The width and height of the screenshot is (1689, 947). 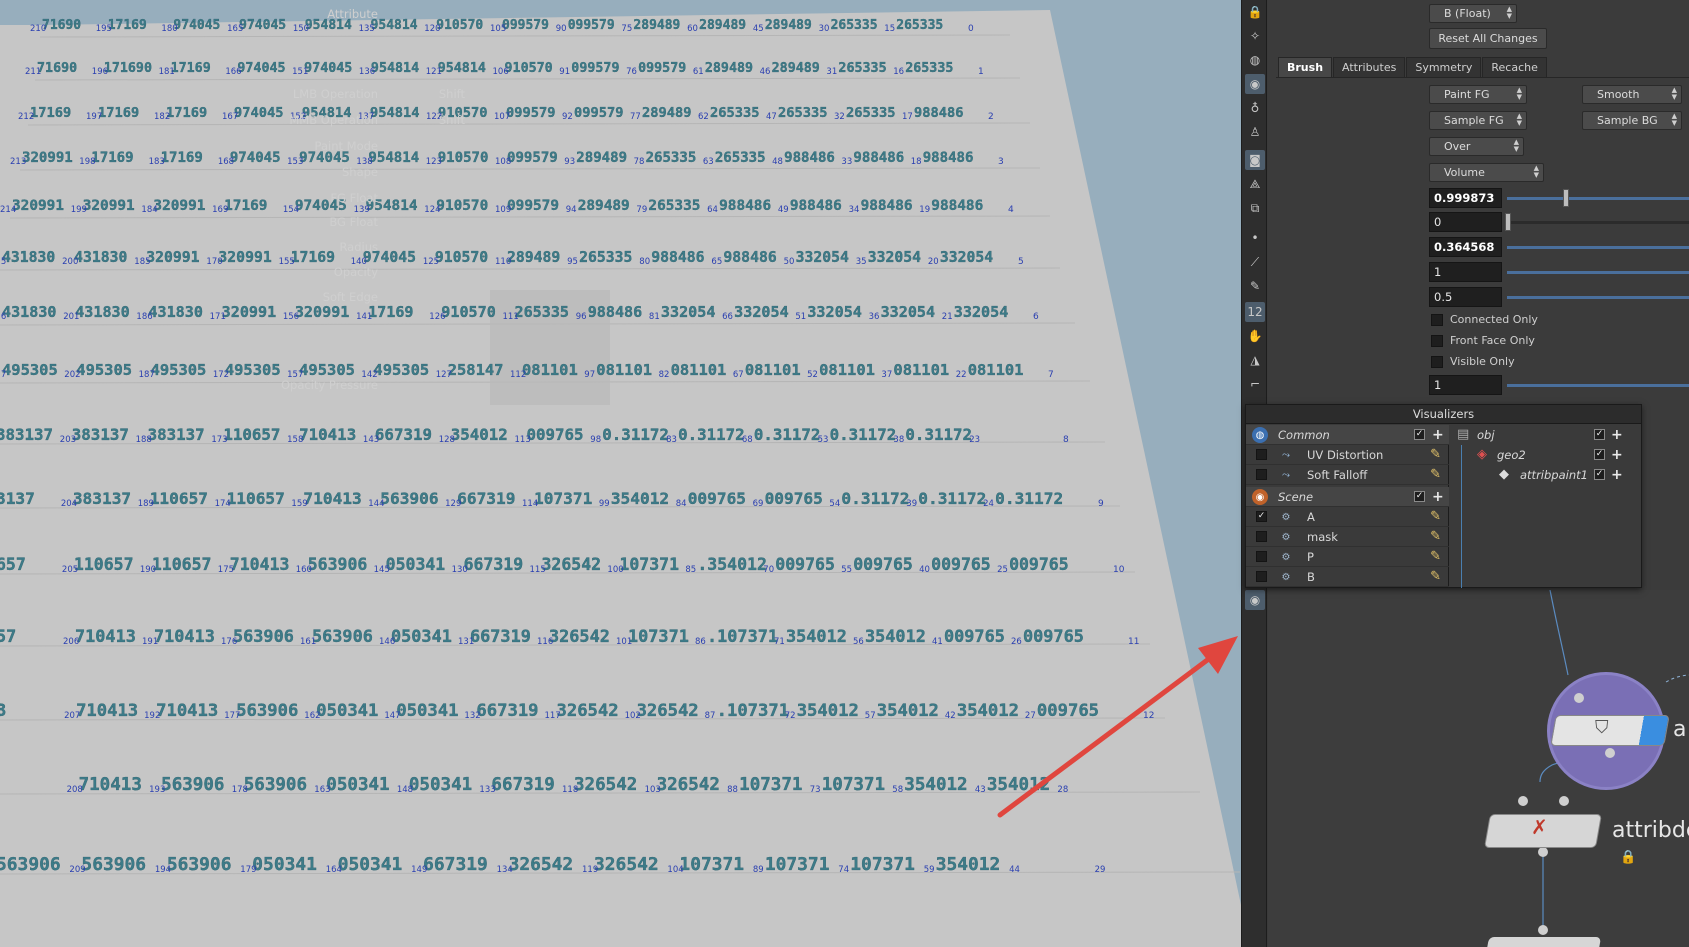 What do you see at coordinates (1478, 120) in the screenshot?
I see `mmb-operation-menu: Sample FG ▲ ▼` at bounding box center [1478, 120].